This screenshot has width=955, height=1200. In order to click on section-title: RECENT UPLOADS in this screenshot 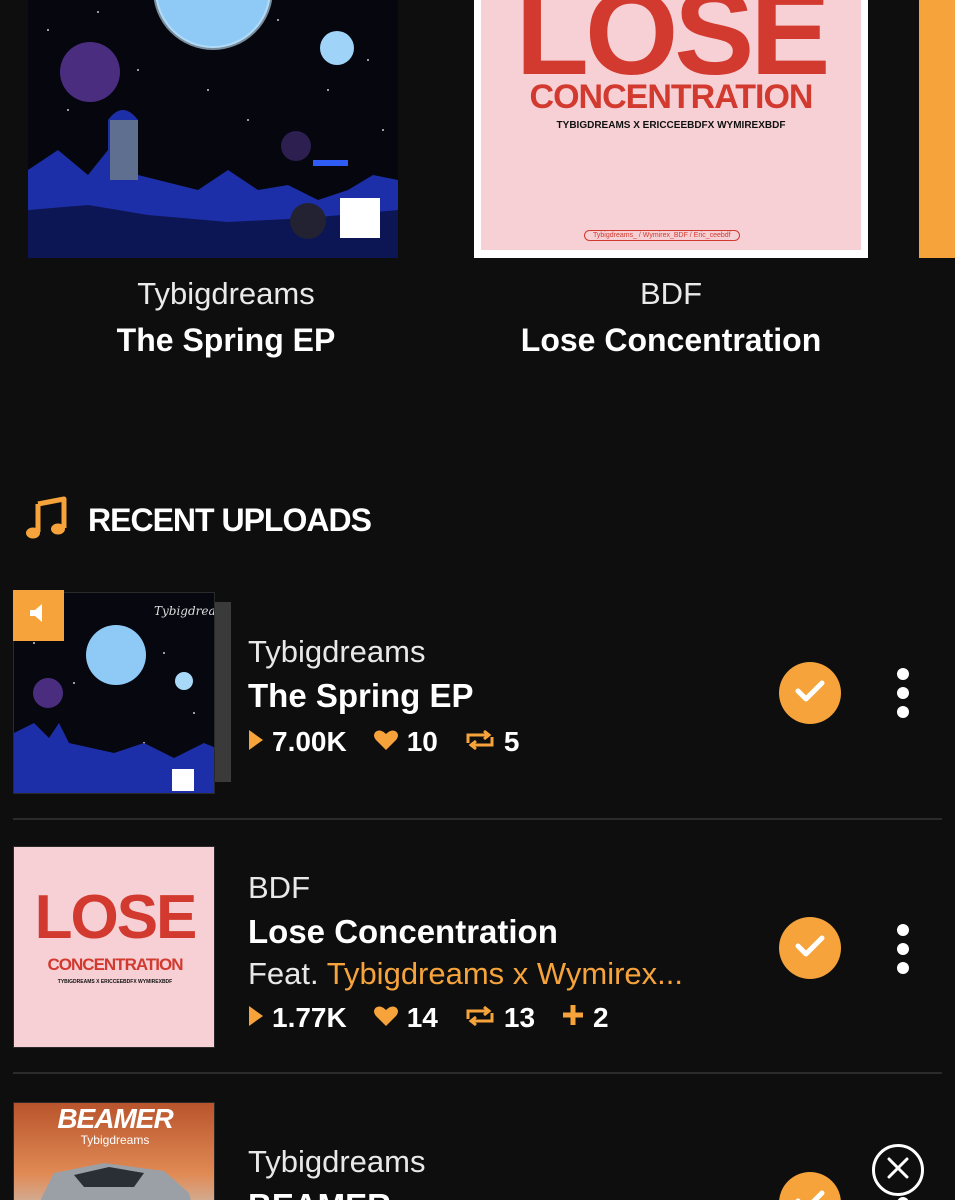, I will do `click(230, 519)`.